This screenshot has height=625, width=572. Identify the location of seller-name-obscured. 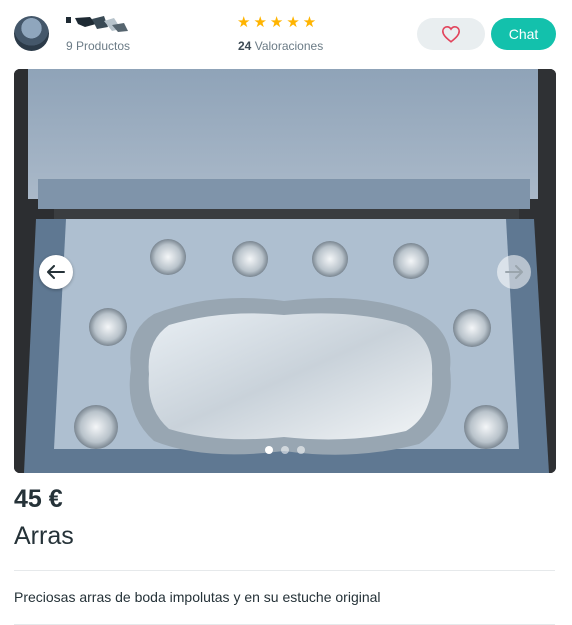
(98, 24).